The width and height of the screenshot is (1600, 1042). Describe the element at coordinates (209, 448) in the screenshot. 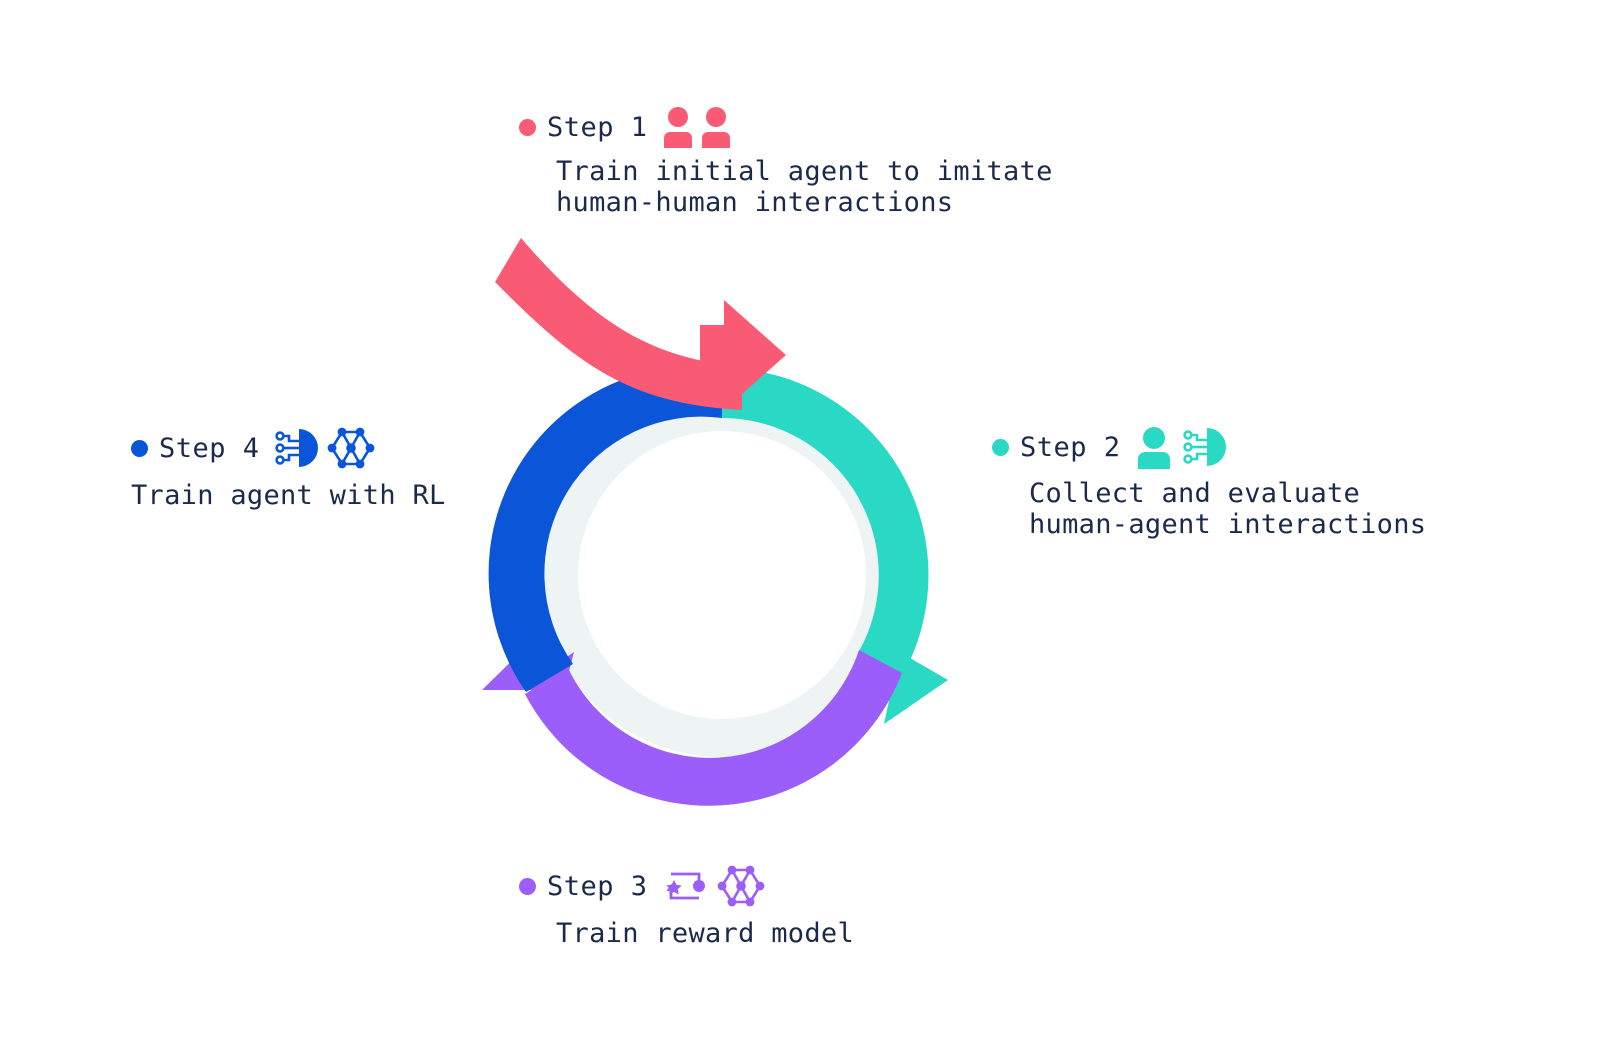

I see `step-4-label: Step 4` at that location.